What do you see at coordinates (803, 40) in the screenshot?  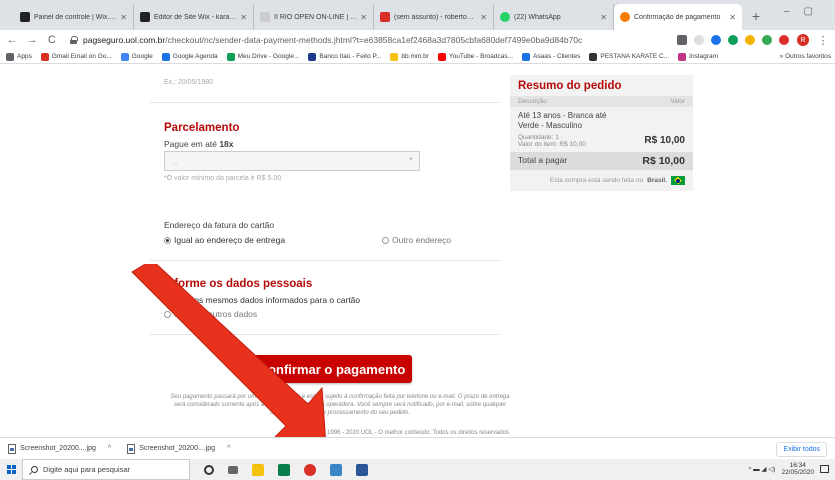 I see `profile-avatar: R` at bounding box center [803, 40].